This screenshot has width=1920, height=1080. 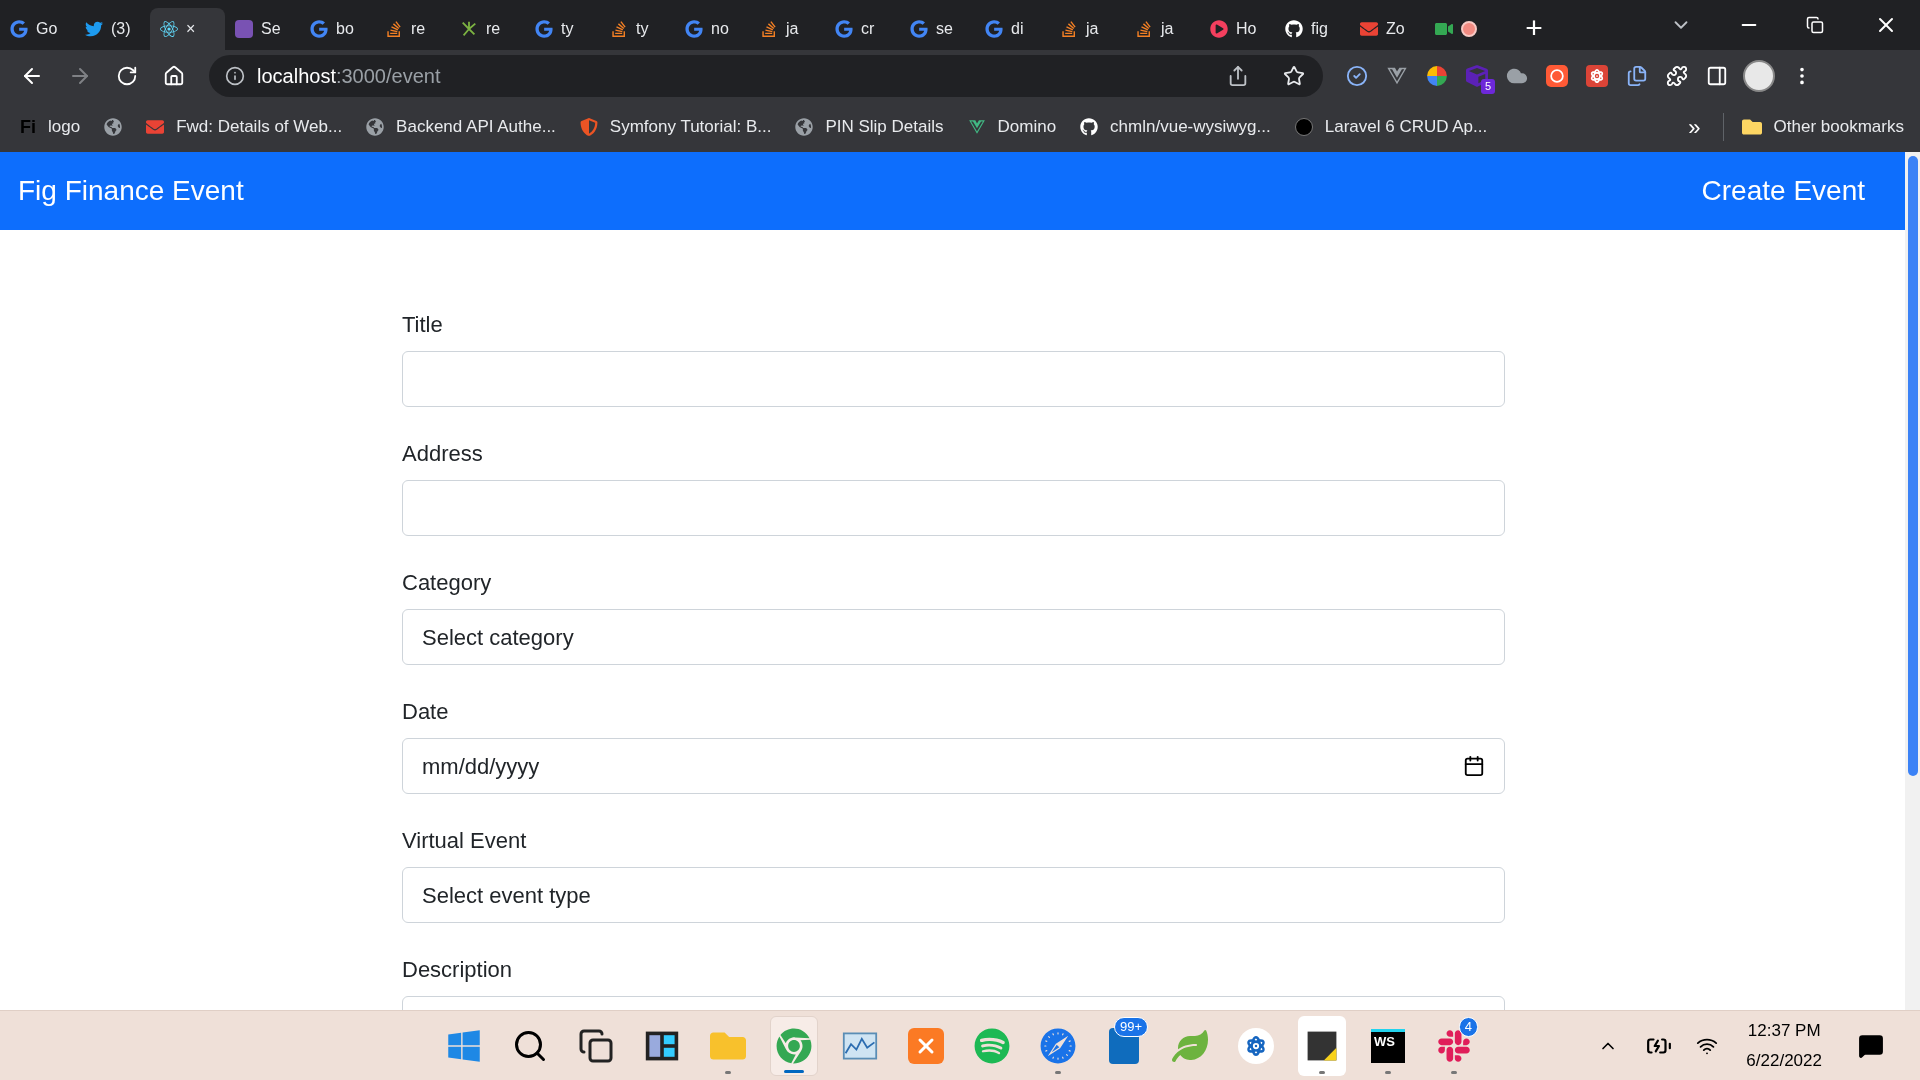 I want to click on video-camera-icon, so click(x=1444, y=29).